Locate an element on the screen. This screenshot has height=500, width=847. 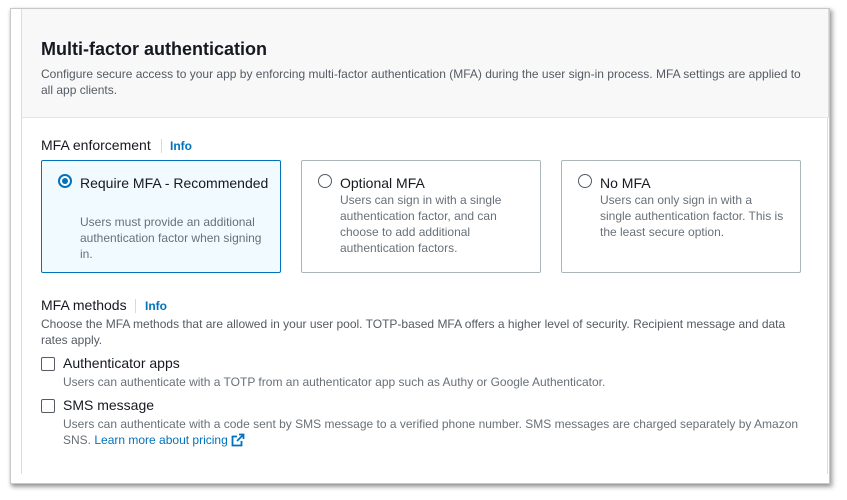
learn-more-pricing-text: Learn more about pricing is located at coordinates (161, 440).